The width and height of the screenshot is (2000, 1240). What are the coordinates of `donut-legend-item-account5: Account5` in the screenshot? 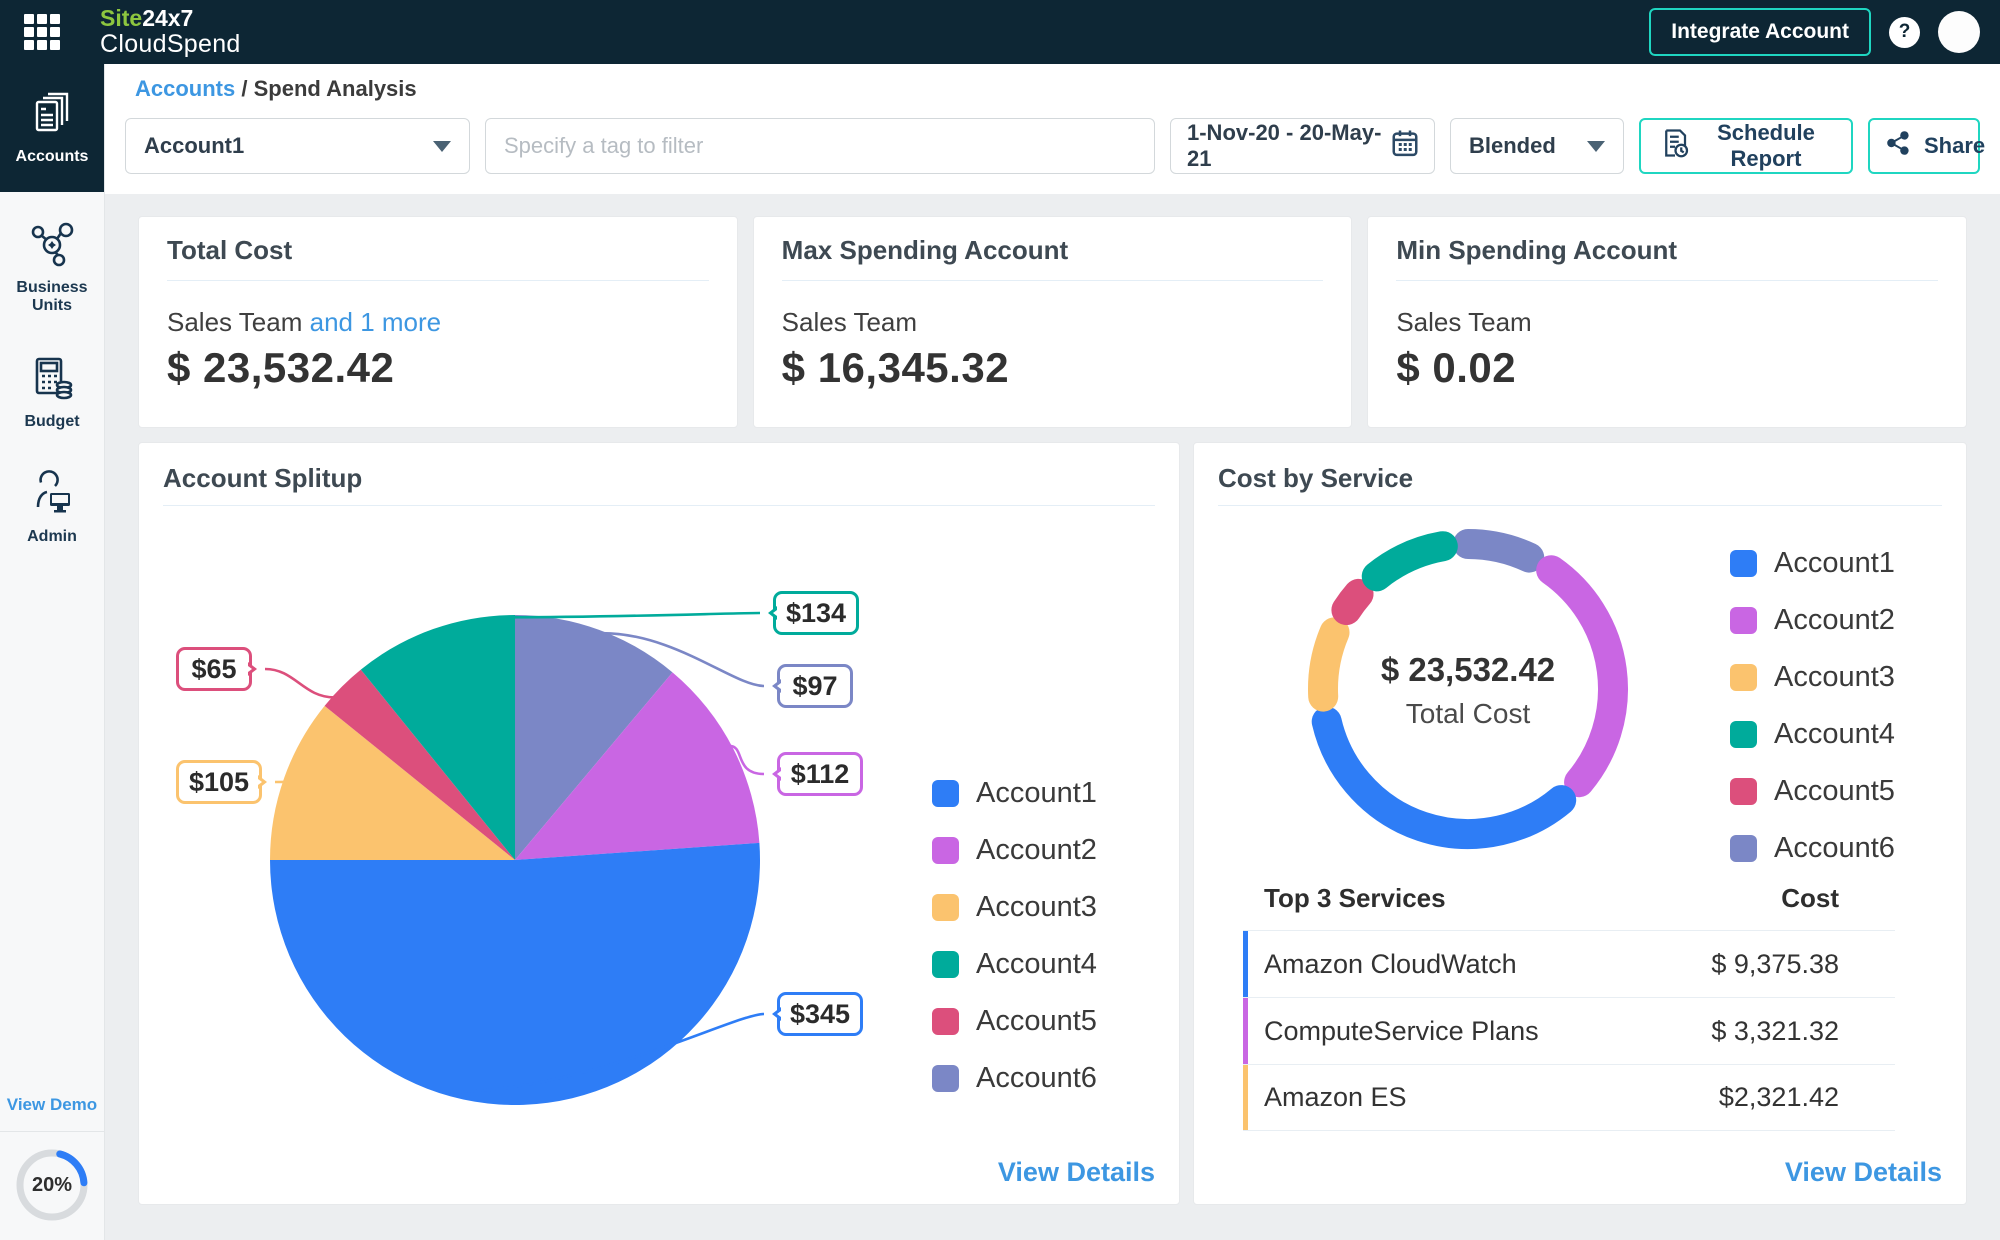 It's located at (1812, 791).